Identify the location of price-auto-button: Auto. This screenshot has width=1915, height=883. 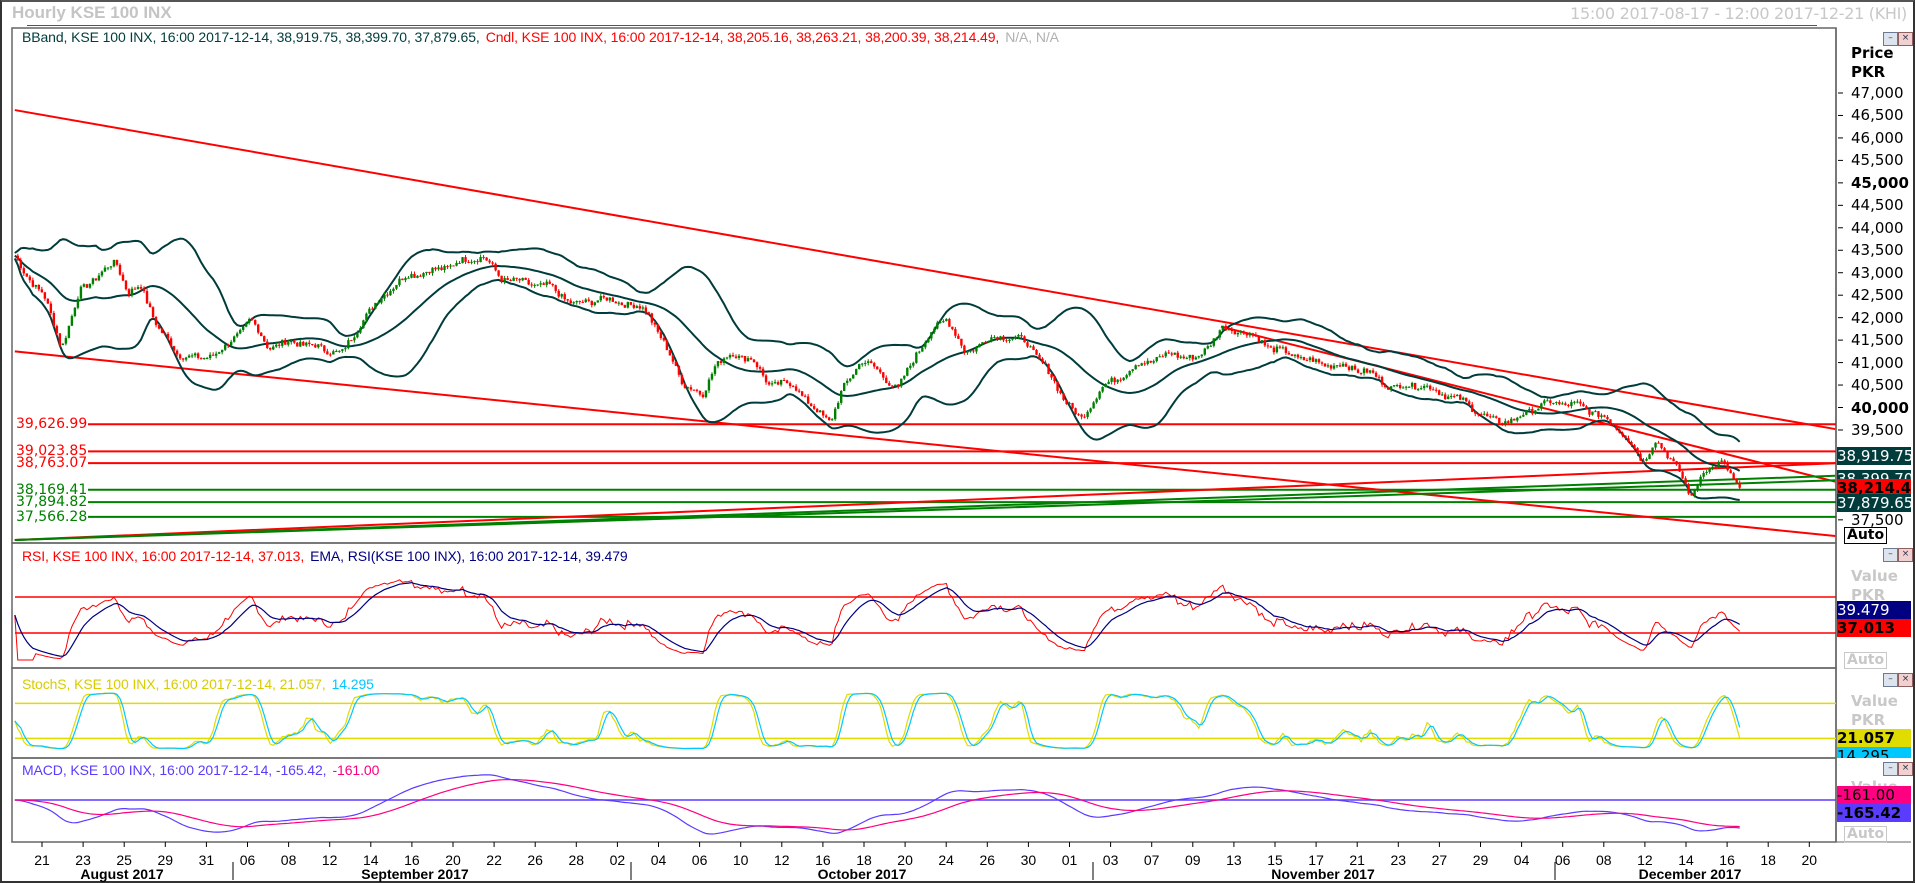
(1866, 535).